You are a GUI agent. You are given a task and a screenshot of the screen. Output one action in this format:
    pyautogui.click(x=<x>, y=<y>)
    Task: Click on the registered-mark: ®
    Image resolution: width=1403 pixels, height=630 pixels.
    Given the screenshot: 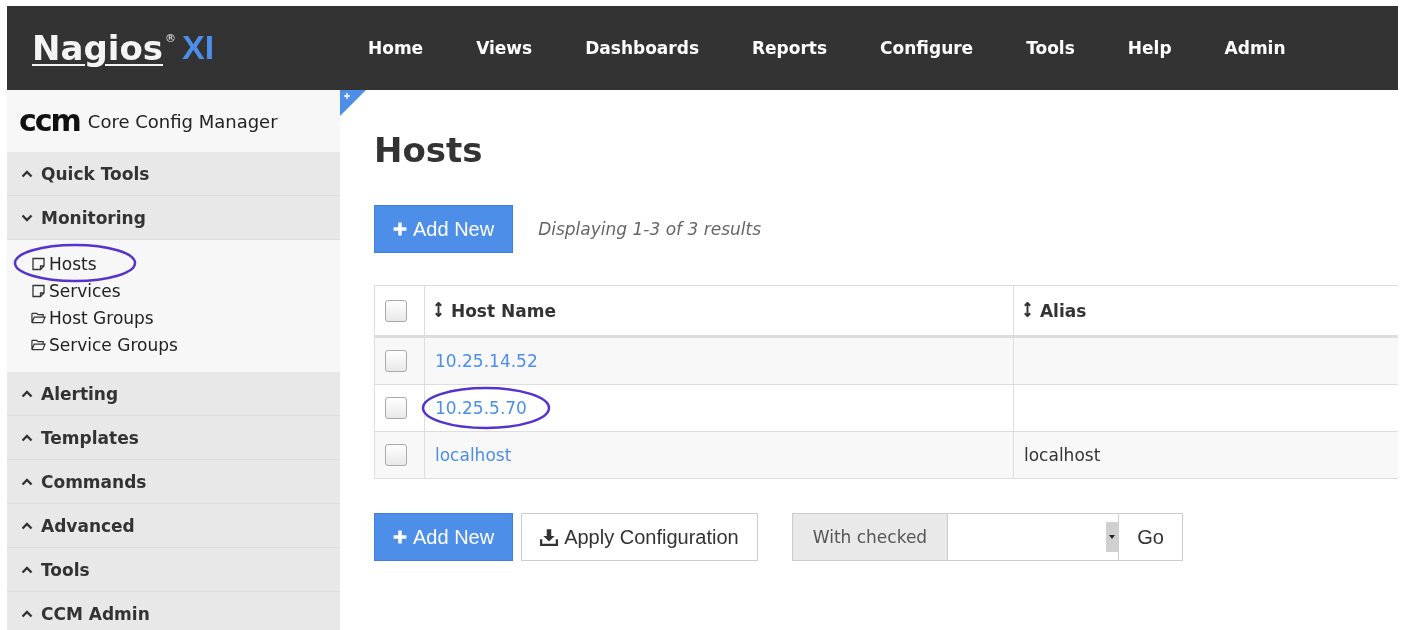 What is the action you would take?
    pyautogui.click(x=170, y=38)
    